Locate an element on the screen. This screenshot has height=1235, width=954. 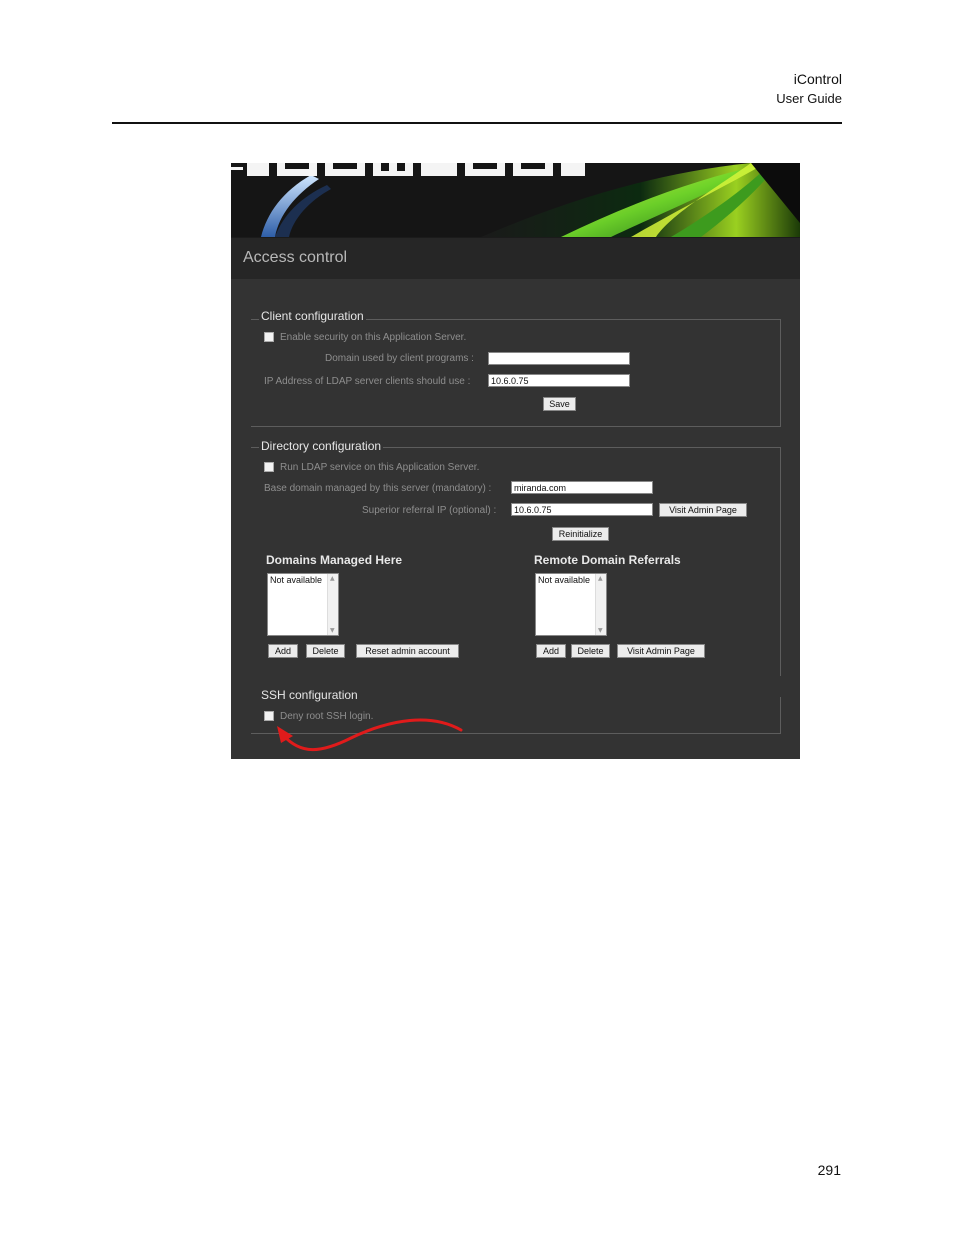
document-title: iControl is located at coordinates (817, 79).